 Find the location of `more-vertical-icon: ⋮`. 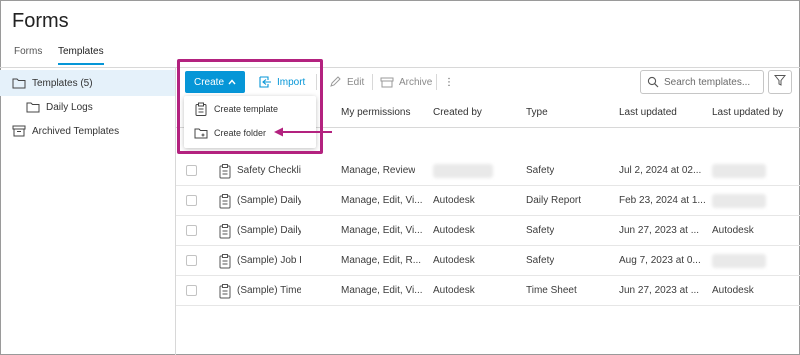

more-vertical-icon: ⋮ is located at coordinates (449, 82).